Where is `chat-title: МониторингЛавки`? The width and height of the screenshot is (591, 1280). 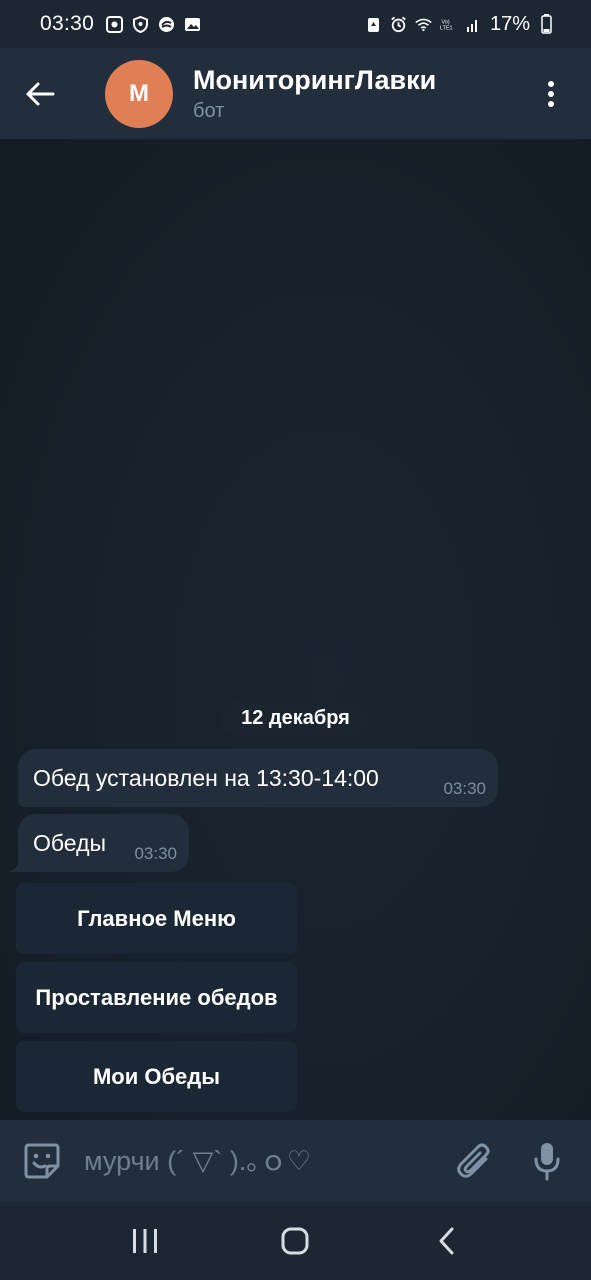 chat-title: МониторингЛавки is located at coordinates (315, 80).